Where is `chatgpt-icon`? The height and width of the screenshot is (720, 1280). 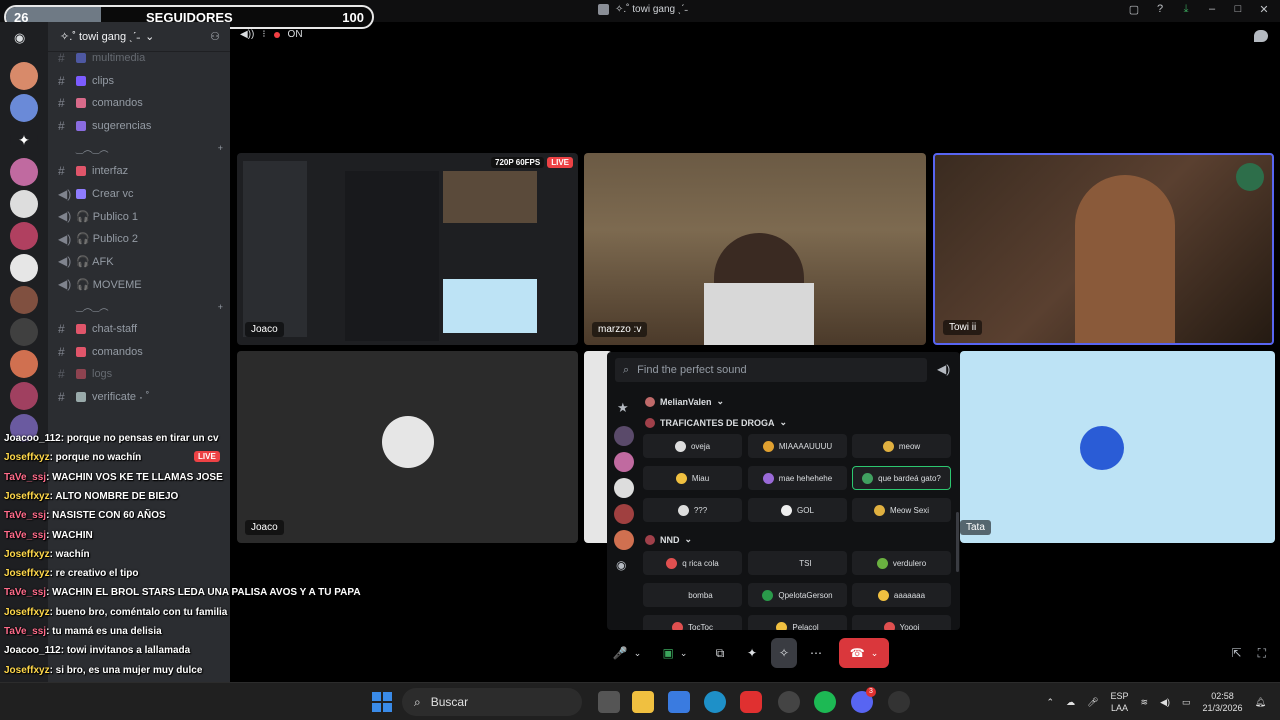
chatgpt-icon is located at coordinates (789, 702).